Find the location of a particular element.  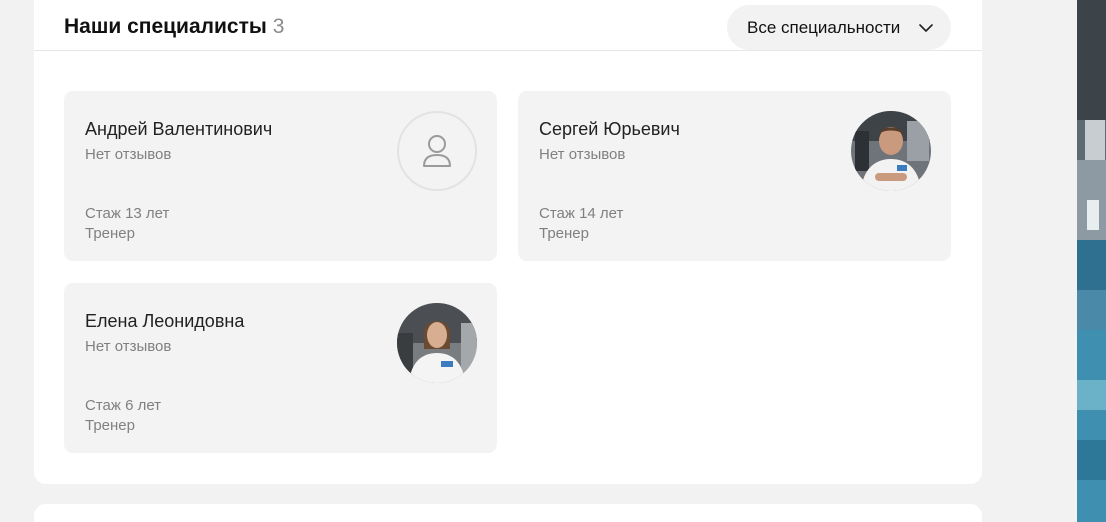

avatar is located at coordinates (437, 151).